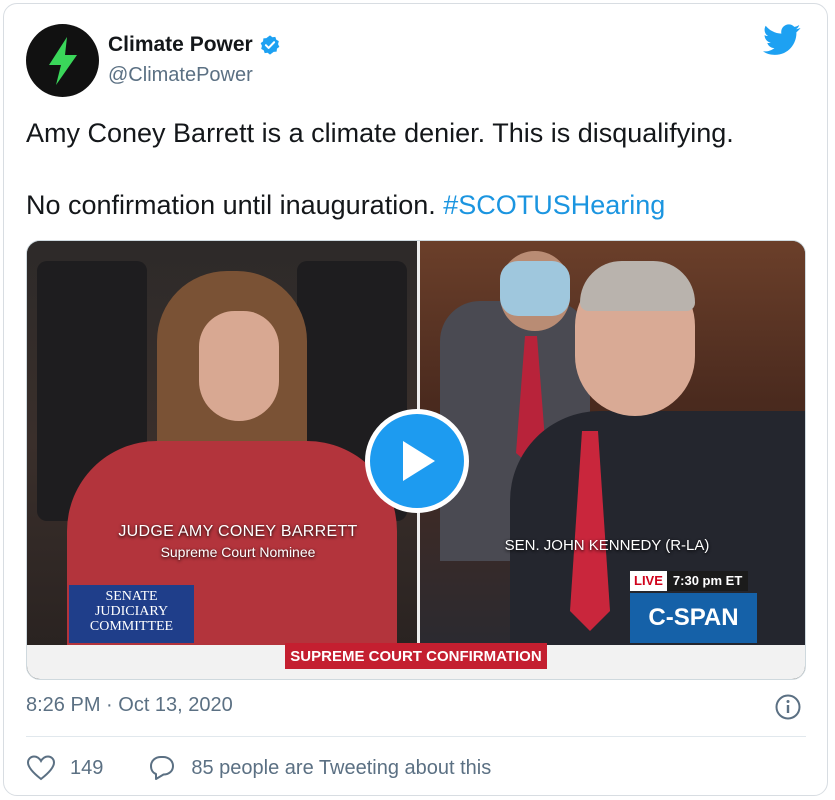 The width and height of the screenshot is (835, 800). I want to click on committee-line-1: SENATE, so click(131, 596).